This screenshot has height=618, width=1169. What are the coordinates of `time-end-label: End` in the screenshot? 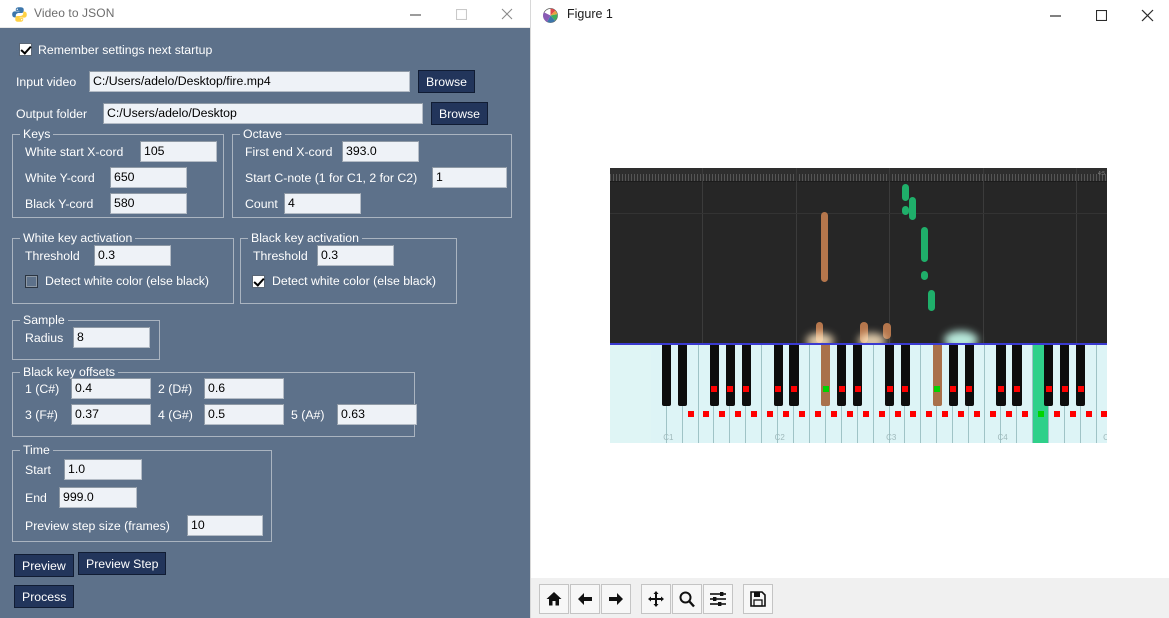 It's located at (36, 498).